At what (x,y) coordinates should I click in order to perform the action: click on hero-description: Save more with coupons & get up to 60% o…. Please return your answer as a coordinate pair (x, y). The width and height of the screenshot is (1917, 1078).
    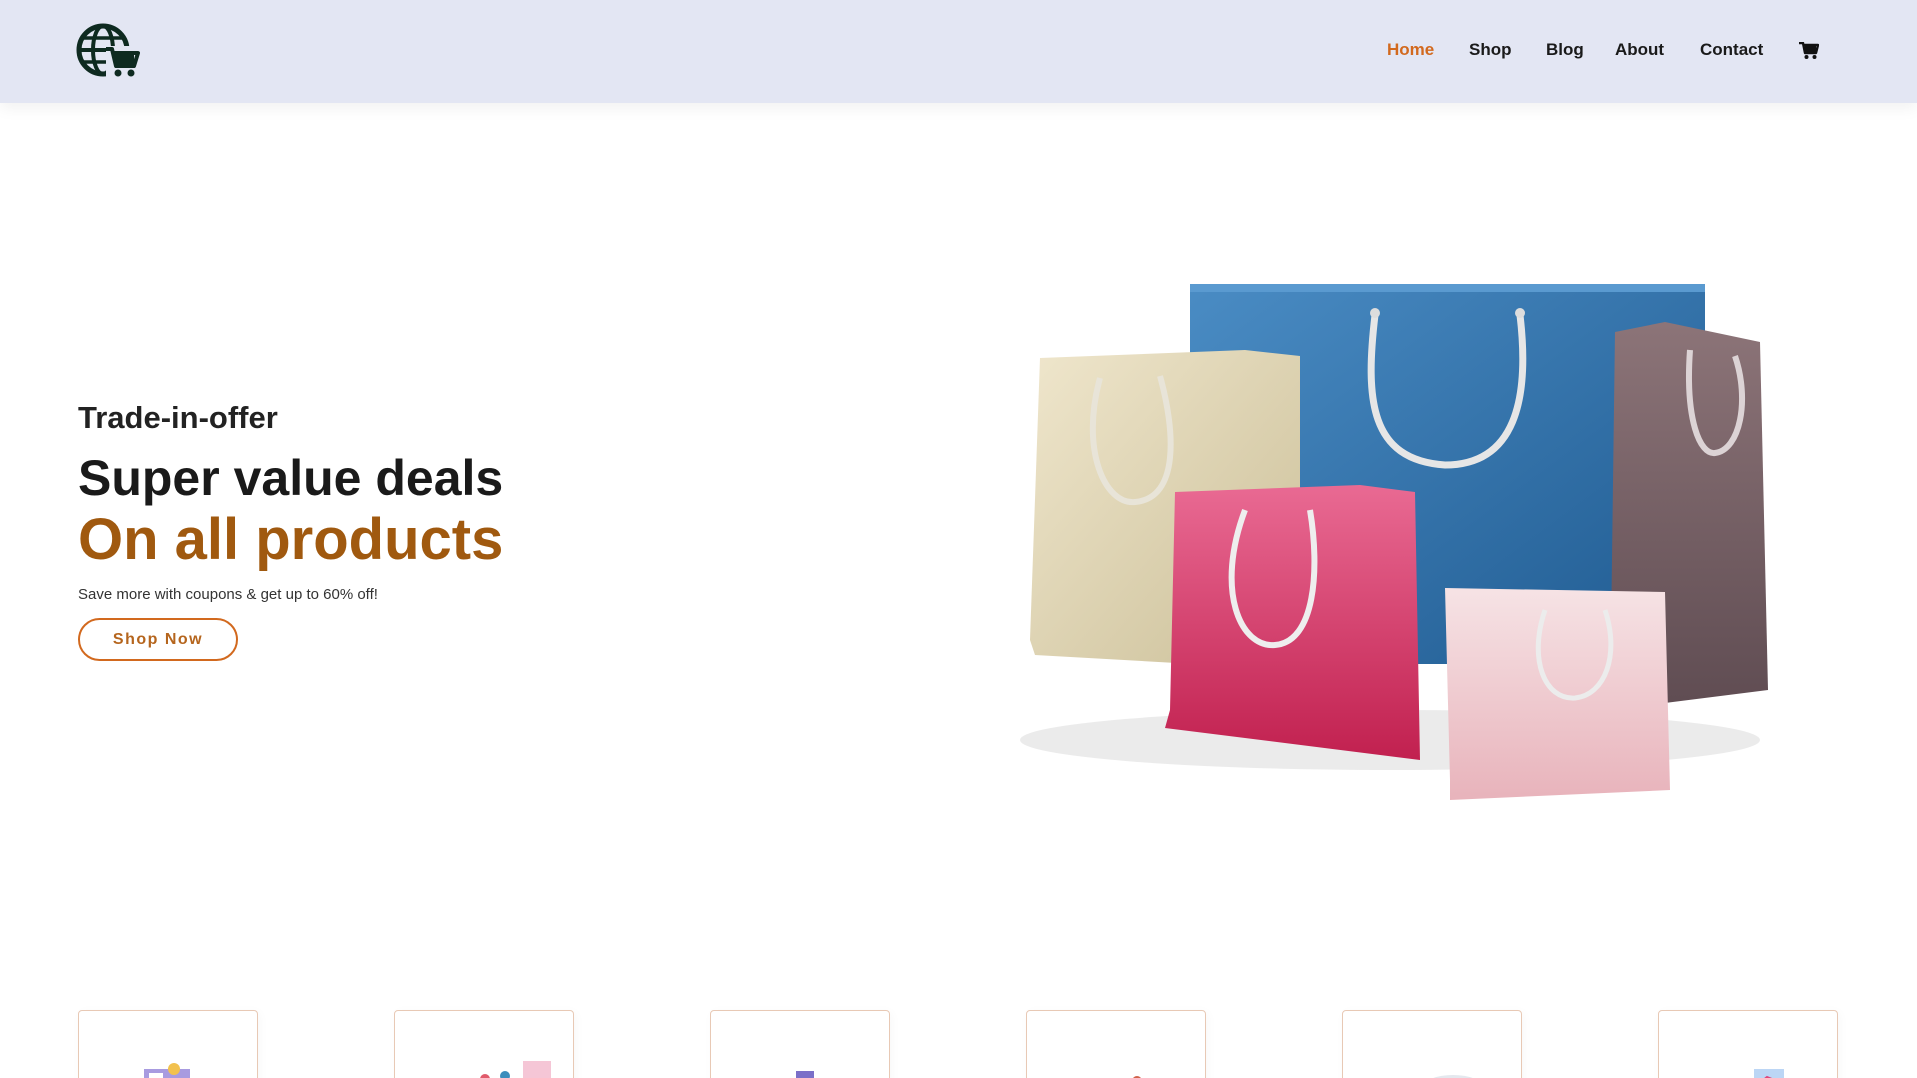
    Looking at the image, I should click on (228, 594).